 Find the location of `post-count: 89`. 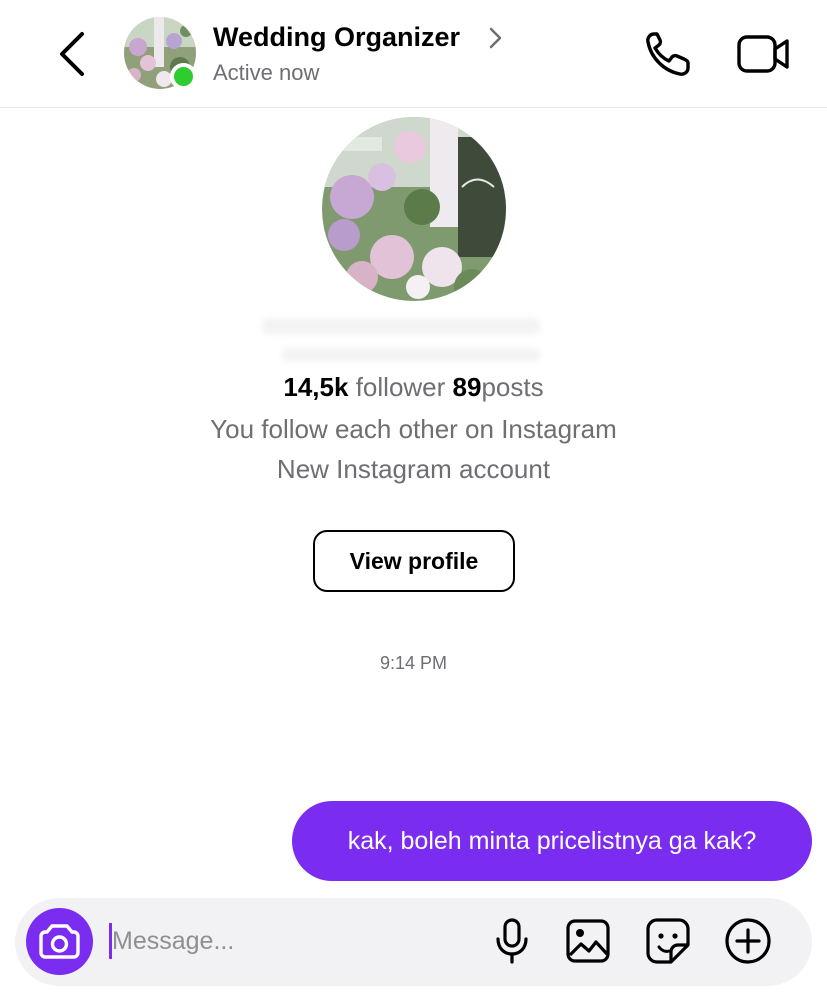

post-count: 89 is located at coordinates (467, 387).